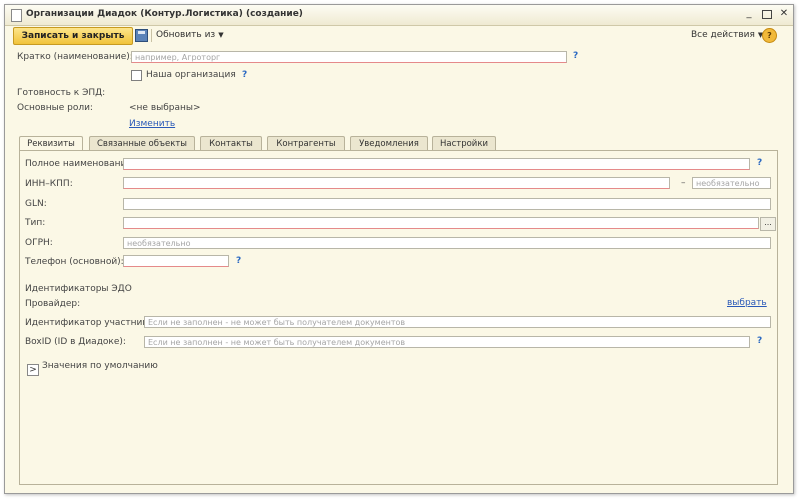 The width and height of the screenshot is (800, 500). I want to click on save-and-close-button: Записать и закрыть, so click(73, 36).